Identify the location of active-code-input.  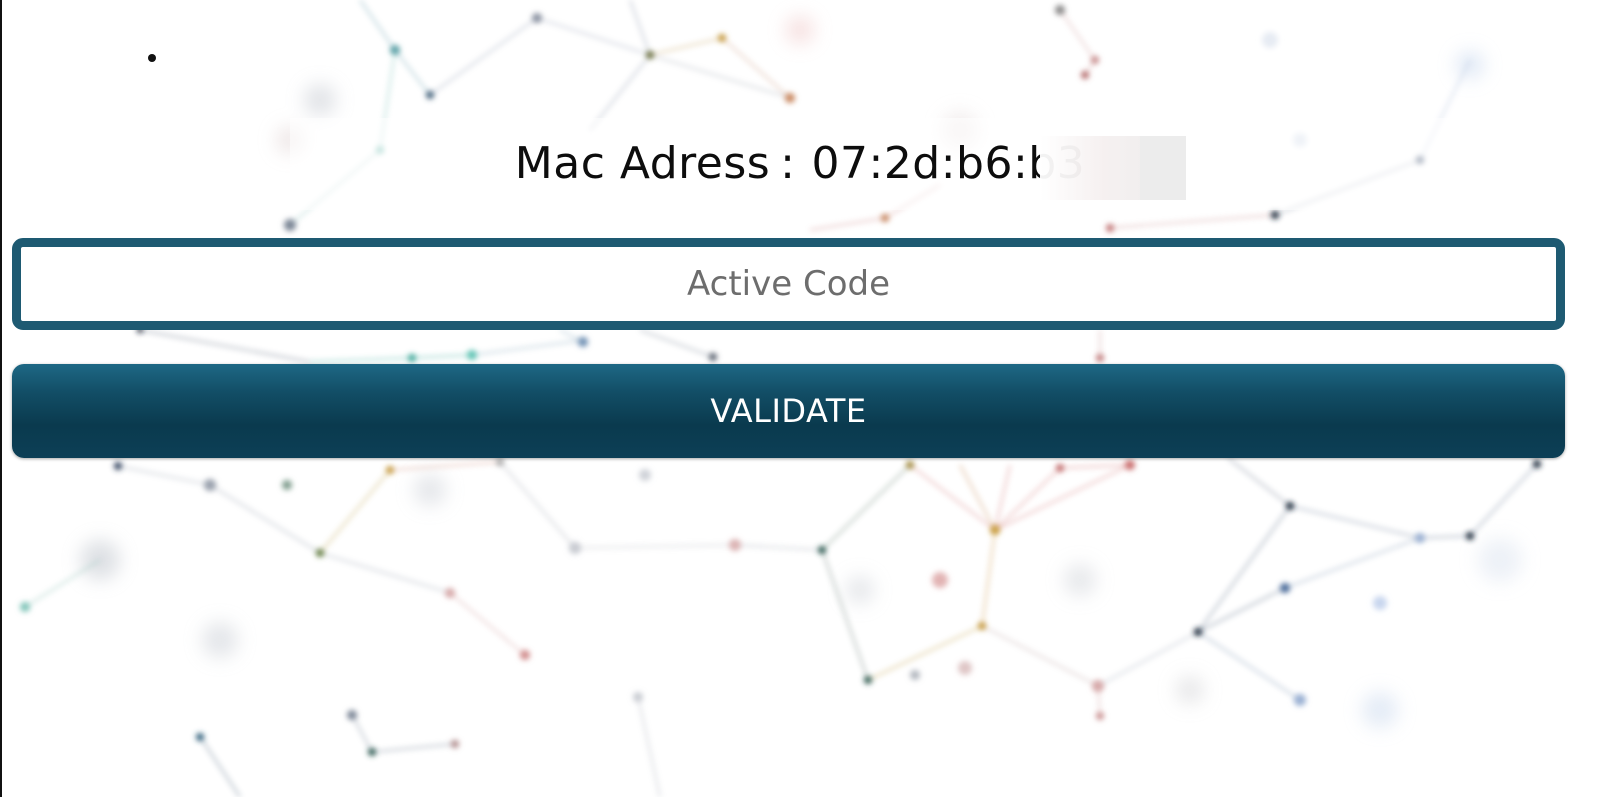
(788, 284).